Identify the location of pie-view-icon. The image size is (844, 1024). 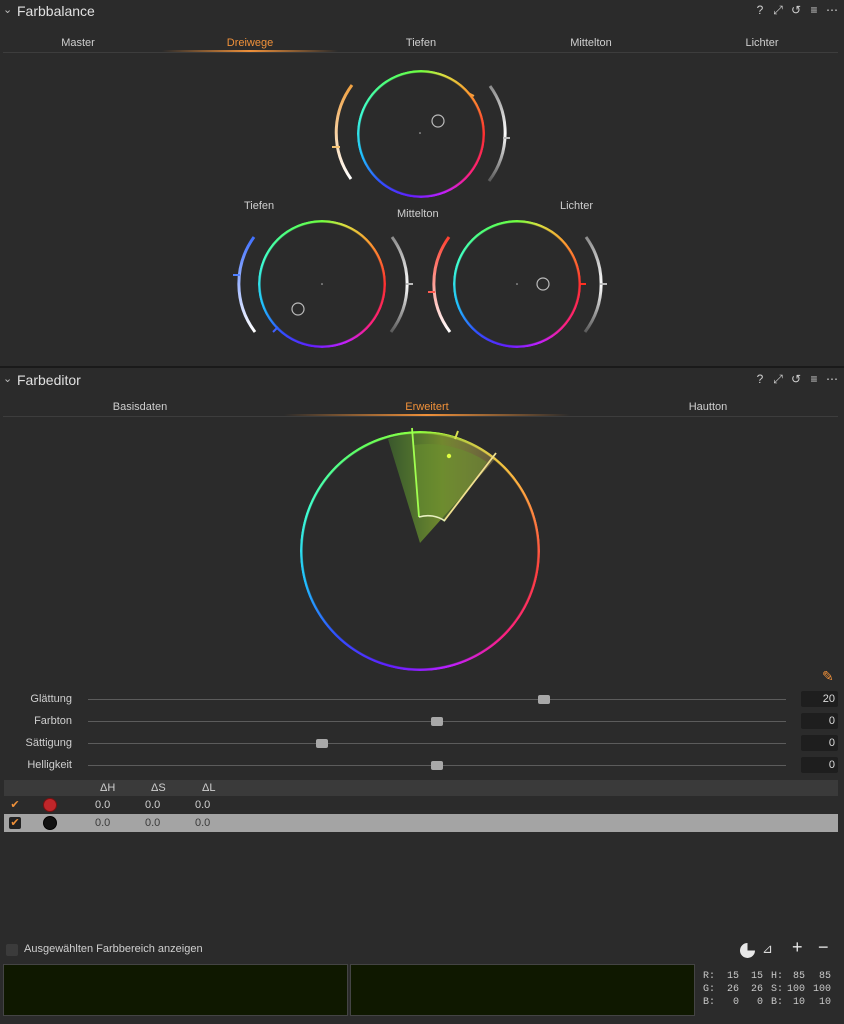
(747, 950).